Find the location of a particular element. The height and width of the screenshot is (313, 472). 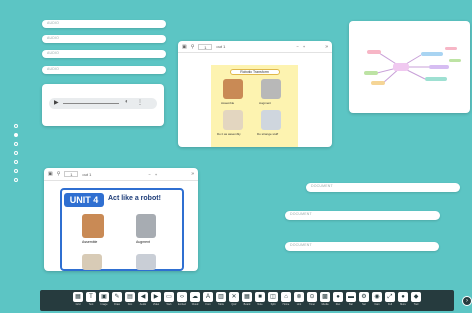

toolbar-tool-label: Home is located at coordinates (286, 304).